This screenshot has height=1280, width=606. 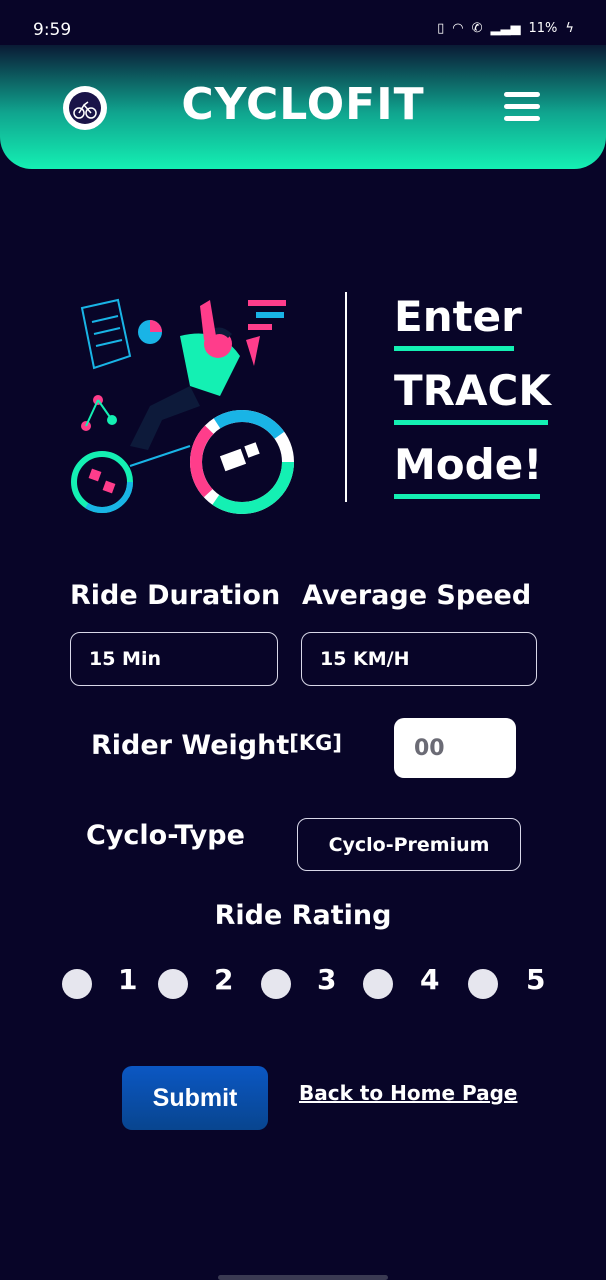 I want to click on submit-button: Submit, so click(x=195, y=1098).